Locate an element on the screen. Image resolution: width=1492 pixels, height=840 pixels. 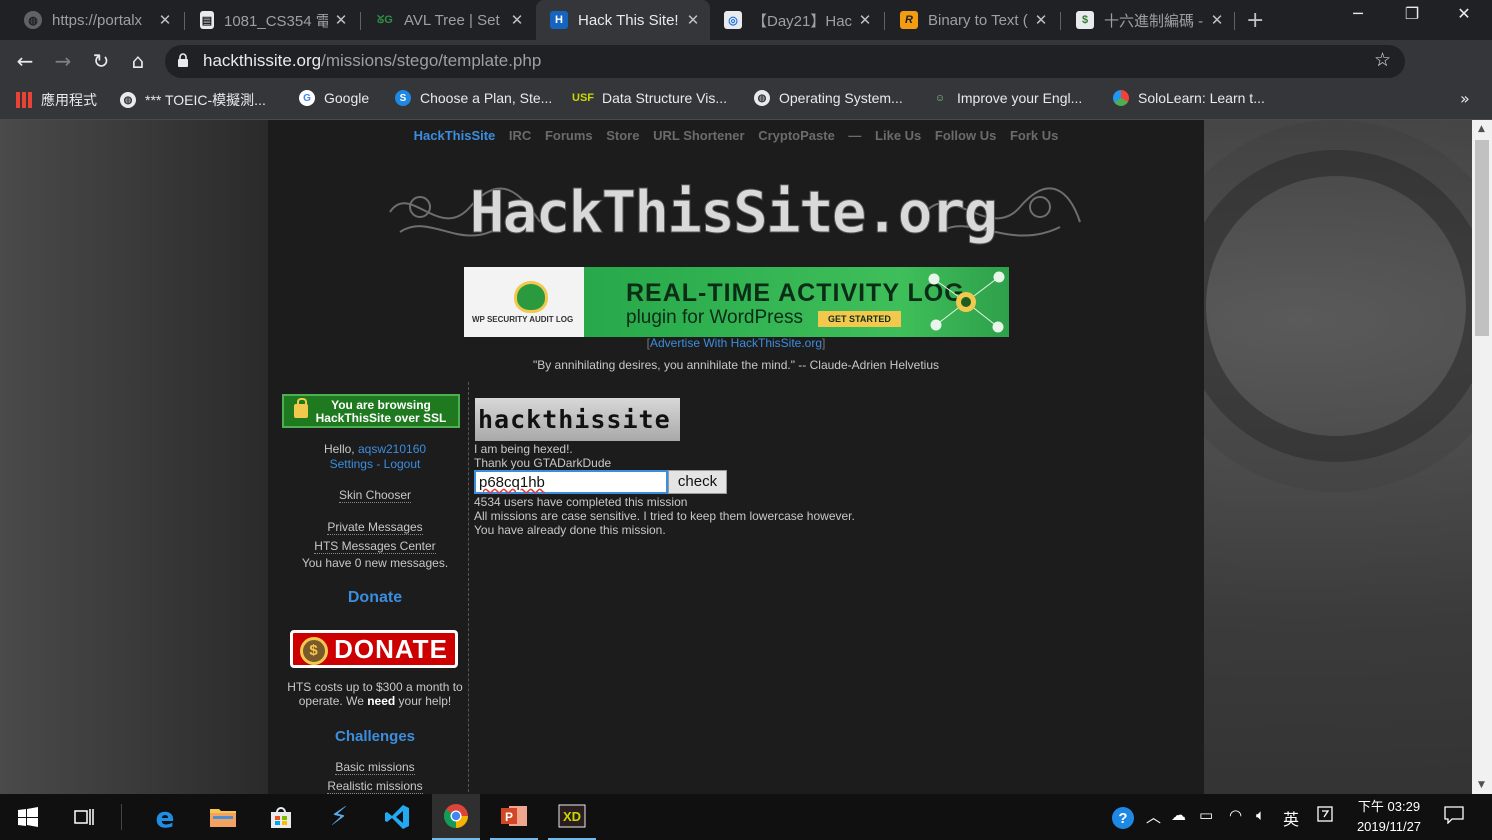
system-clock: 下午 03:29 2019/11/27 is located at coordinates (1389, 817).